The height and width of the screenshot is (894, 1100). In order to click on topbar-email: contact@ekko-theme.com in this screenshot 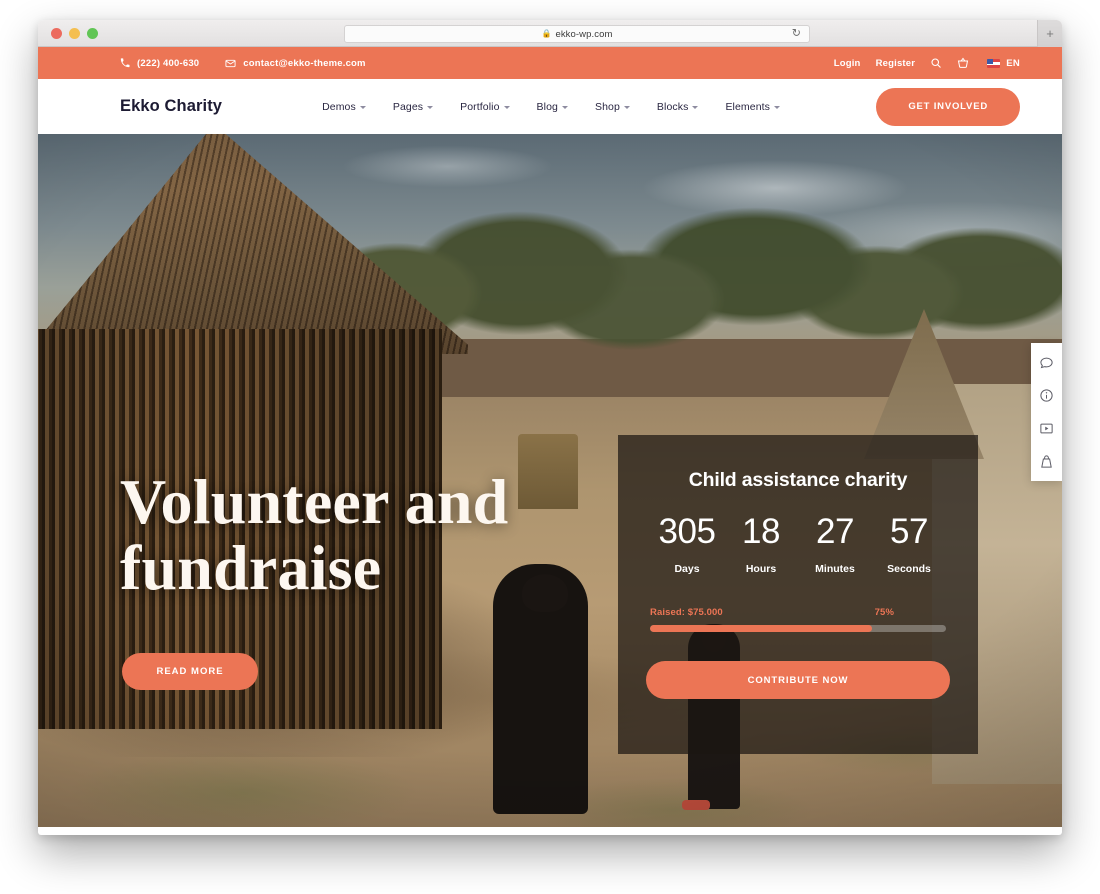, I will do `click(295, 63)`.